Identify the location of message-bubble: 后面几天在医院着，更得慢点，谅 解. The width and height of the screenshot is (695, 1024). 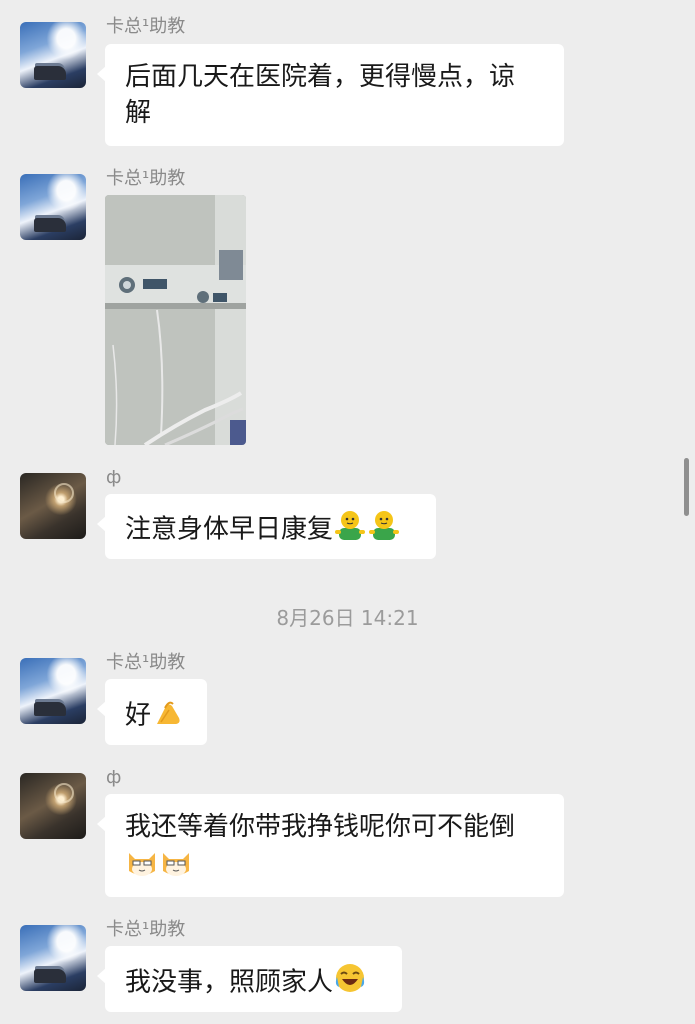
(330, 95).